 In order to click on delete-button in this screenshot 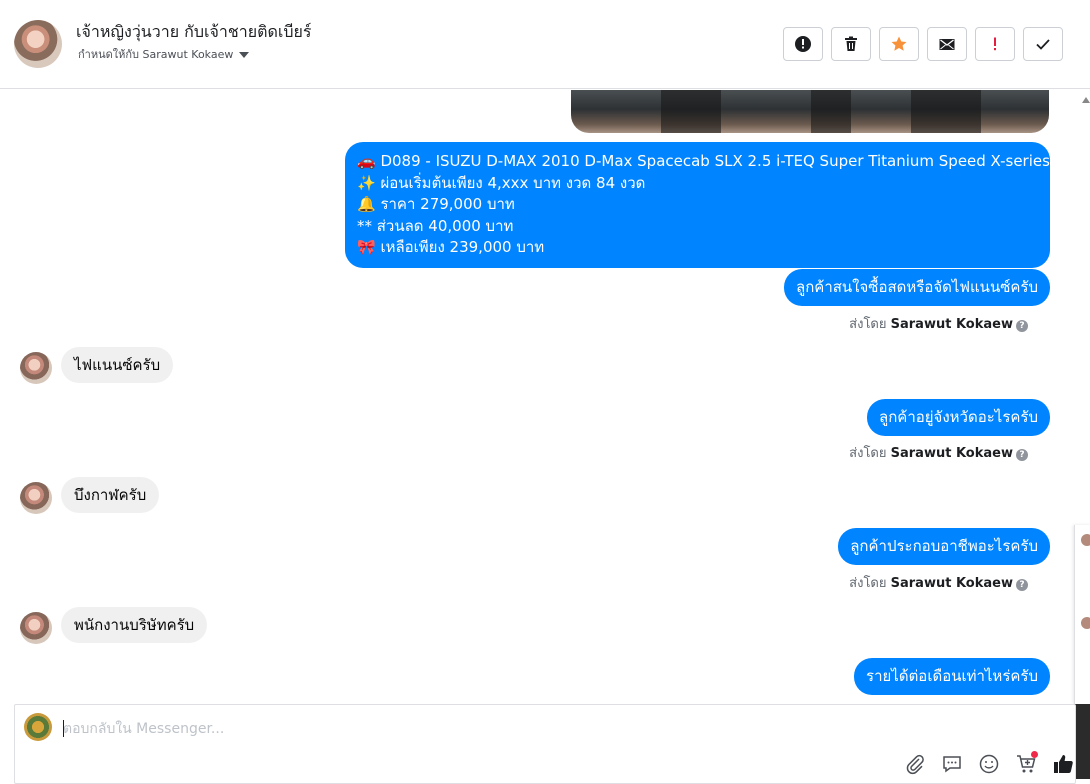, I will do `click(851, 44)`.